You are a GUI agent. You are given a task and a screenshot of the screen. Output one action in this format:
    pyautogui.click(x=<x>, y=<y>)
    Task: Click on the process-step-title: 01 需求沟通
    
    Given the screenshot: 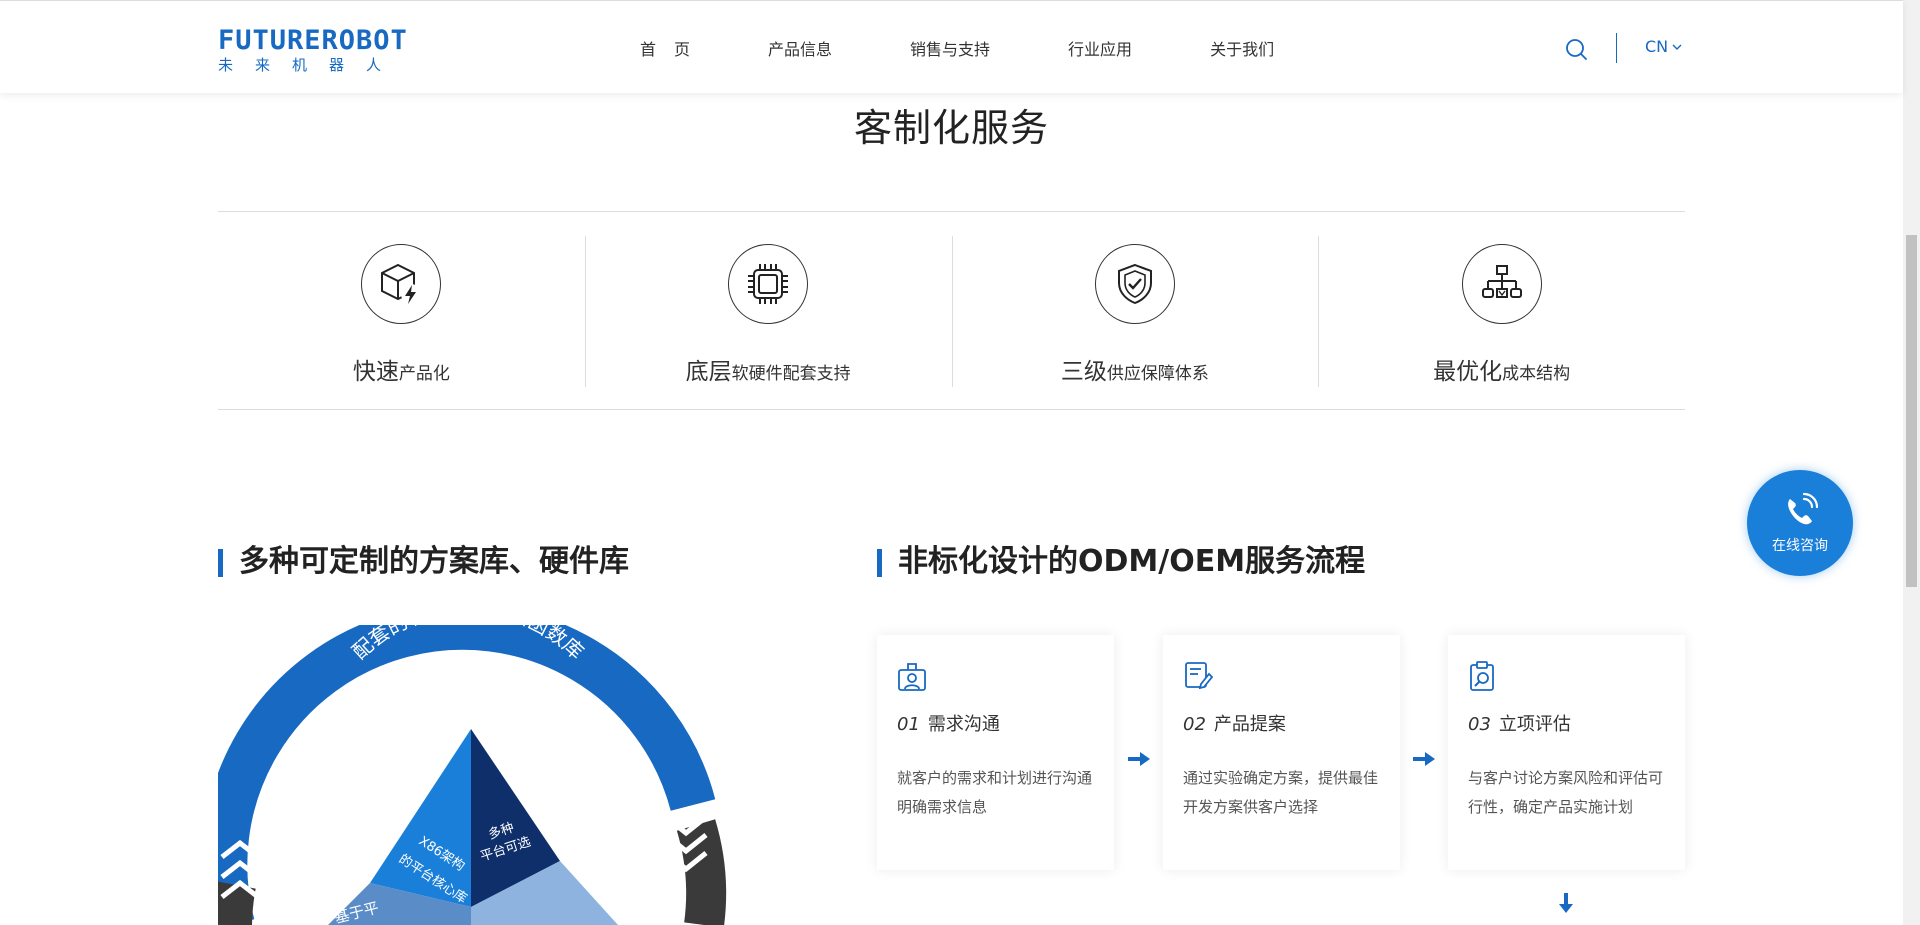 What is the action you would take?
    pyautogui.click(x=995, y=723)
    